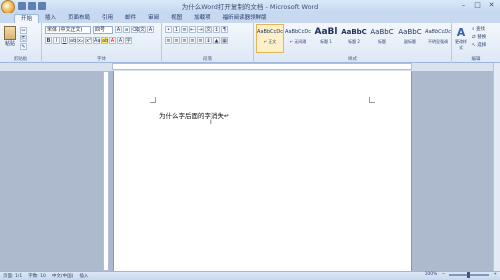  Describe the element at coordinates (150, 29) in the screenshot. I see `char-border-icon: A` at that location.